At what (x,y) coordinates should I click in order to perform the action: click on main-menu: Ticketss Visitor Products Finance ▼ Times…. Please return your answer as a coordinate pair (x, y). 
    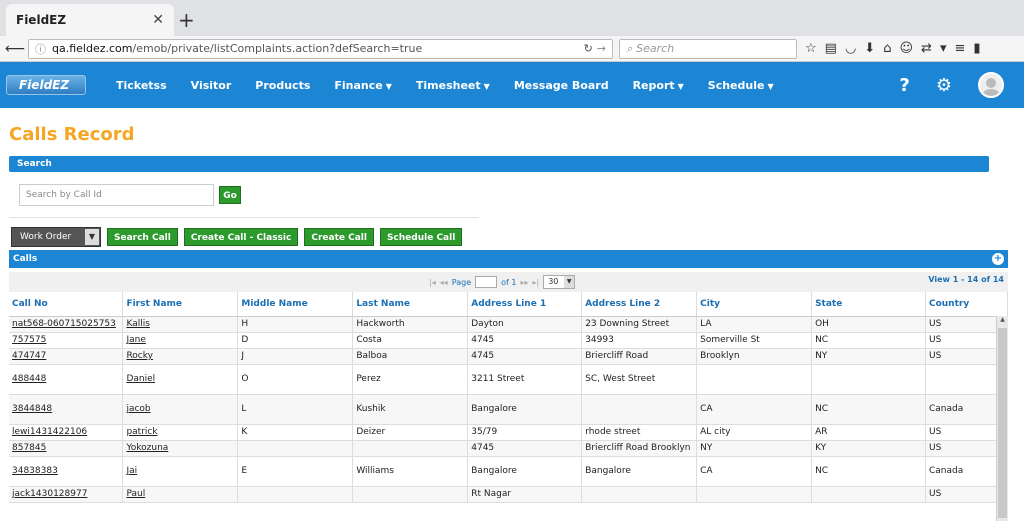
    Looking at the image, I should click on (457, 85).